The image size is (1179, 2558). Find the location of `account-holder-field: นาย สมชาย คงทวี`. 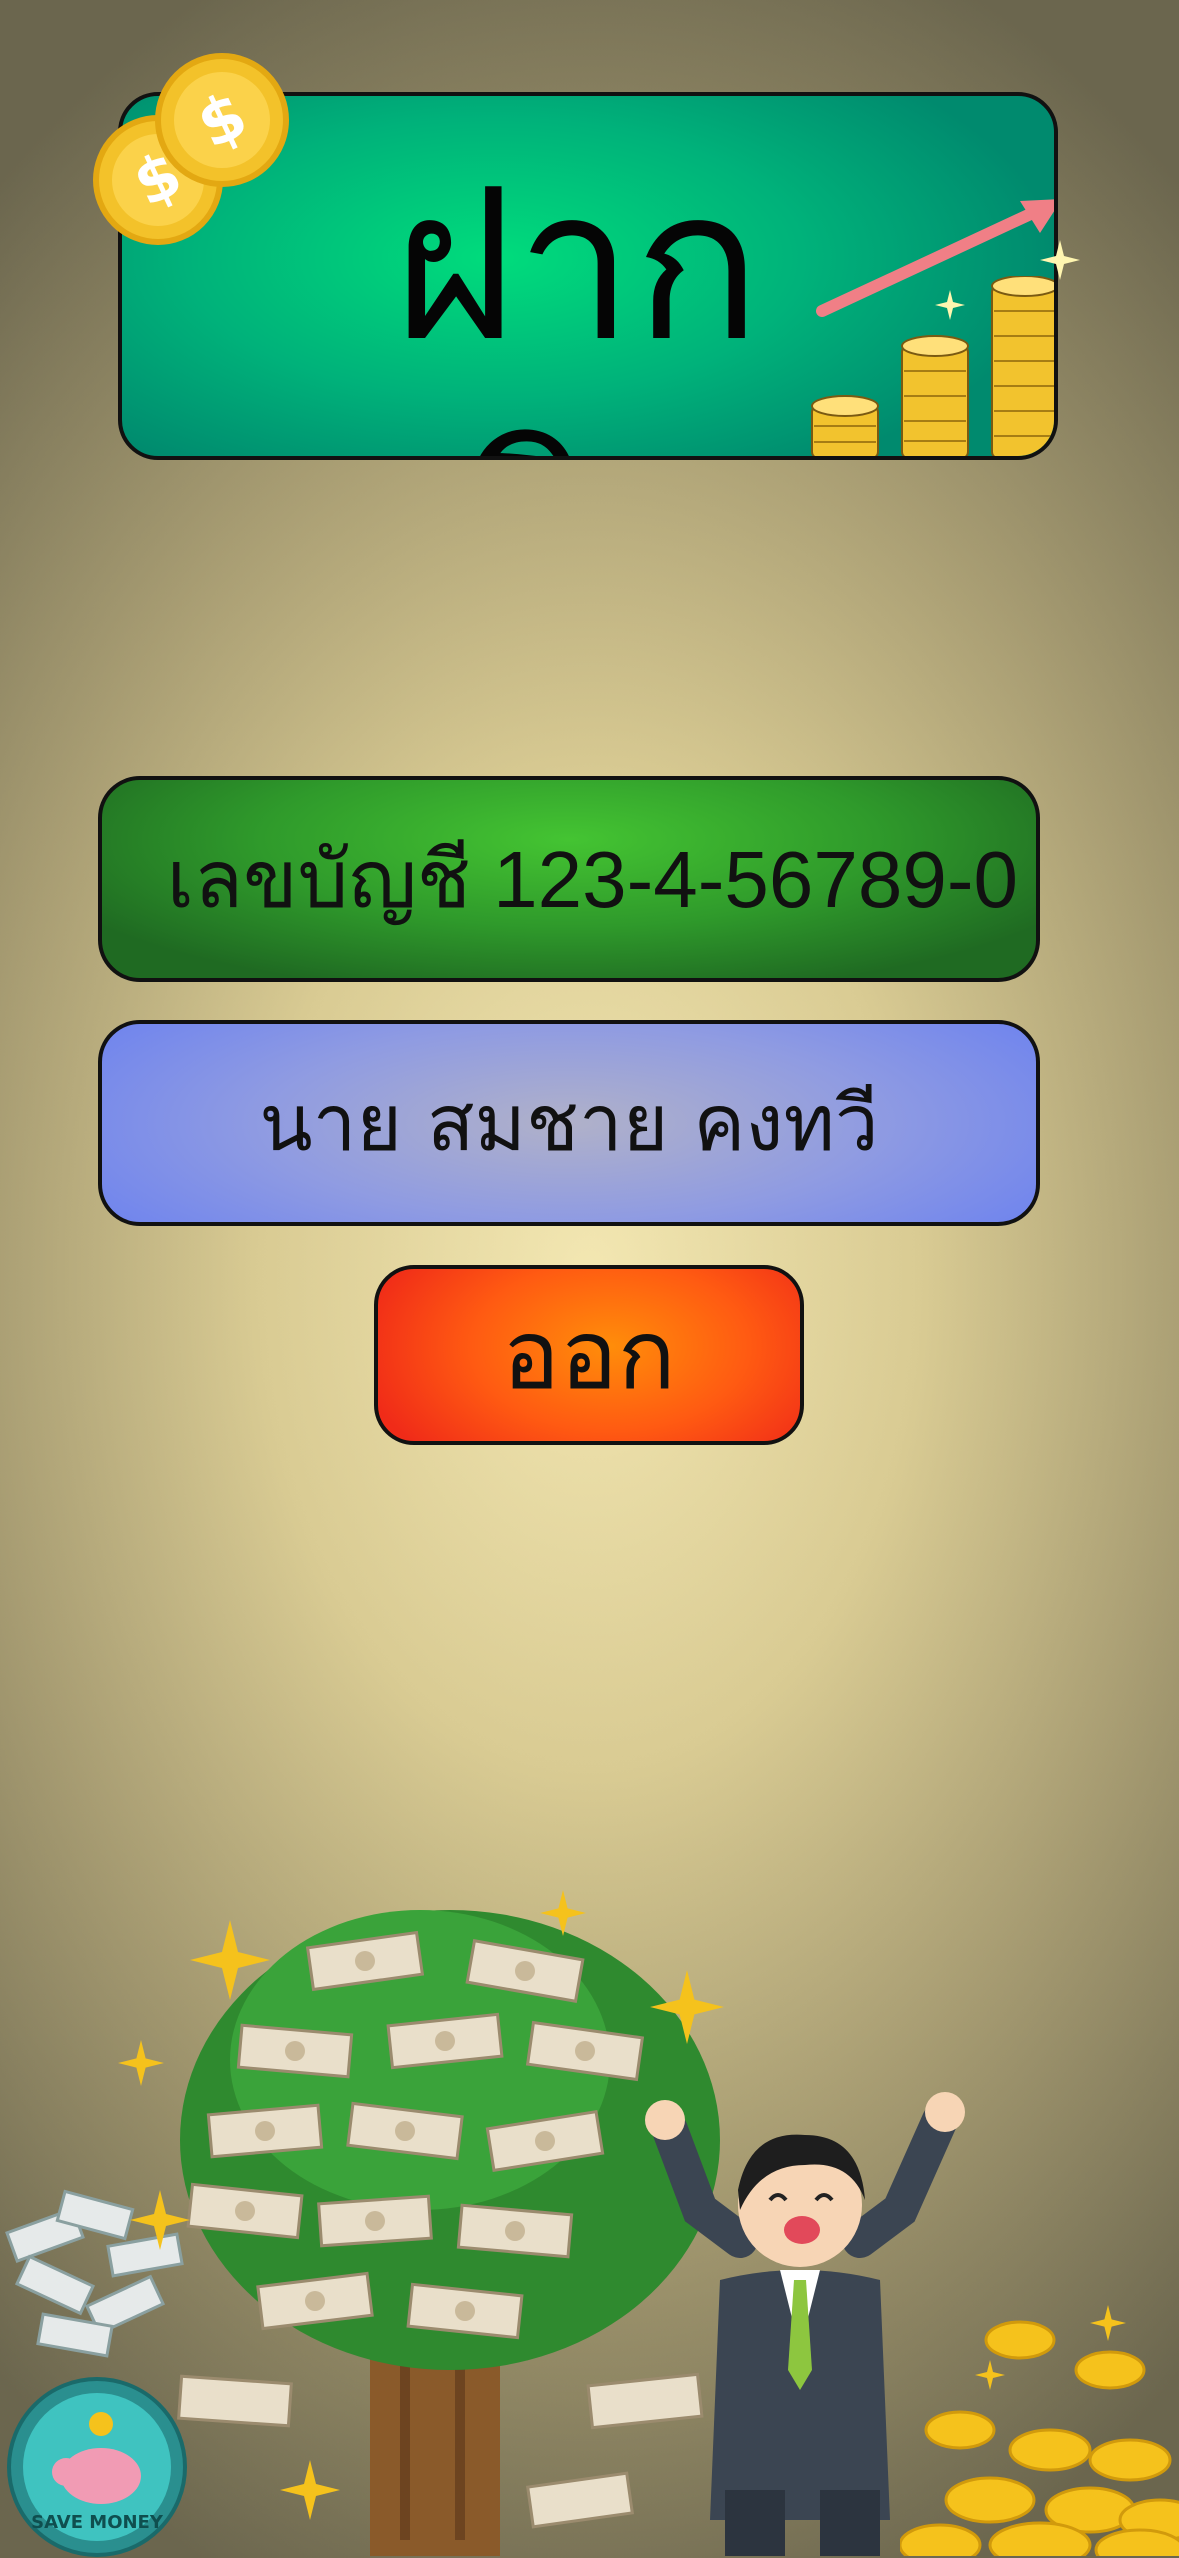

account-holder-field: นาย สมชาย คงทวี is located at coordinates (569, 1123).